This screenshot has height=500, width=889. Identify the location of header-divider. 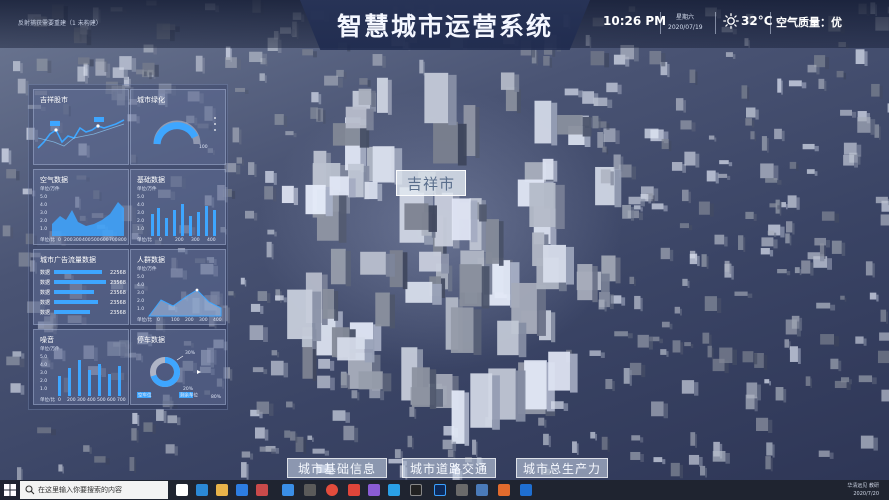
(770, 23).